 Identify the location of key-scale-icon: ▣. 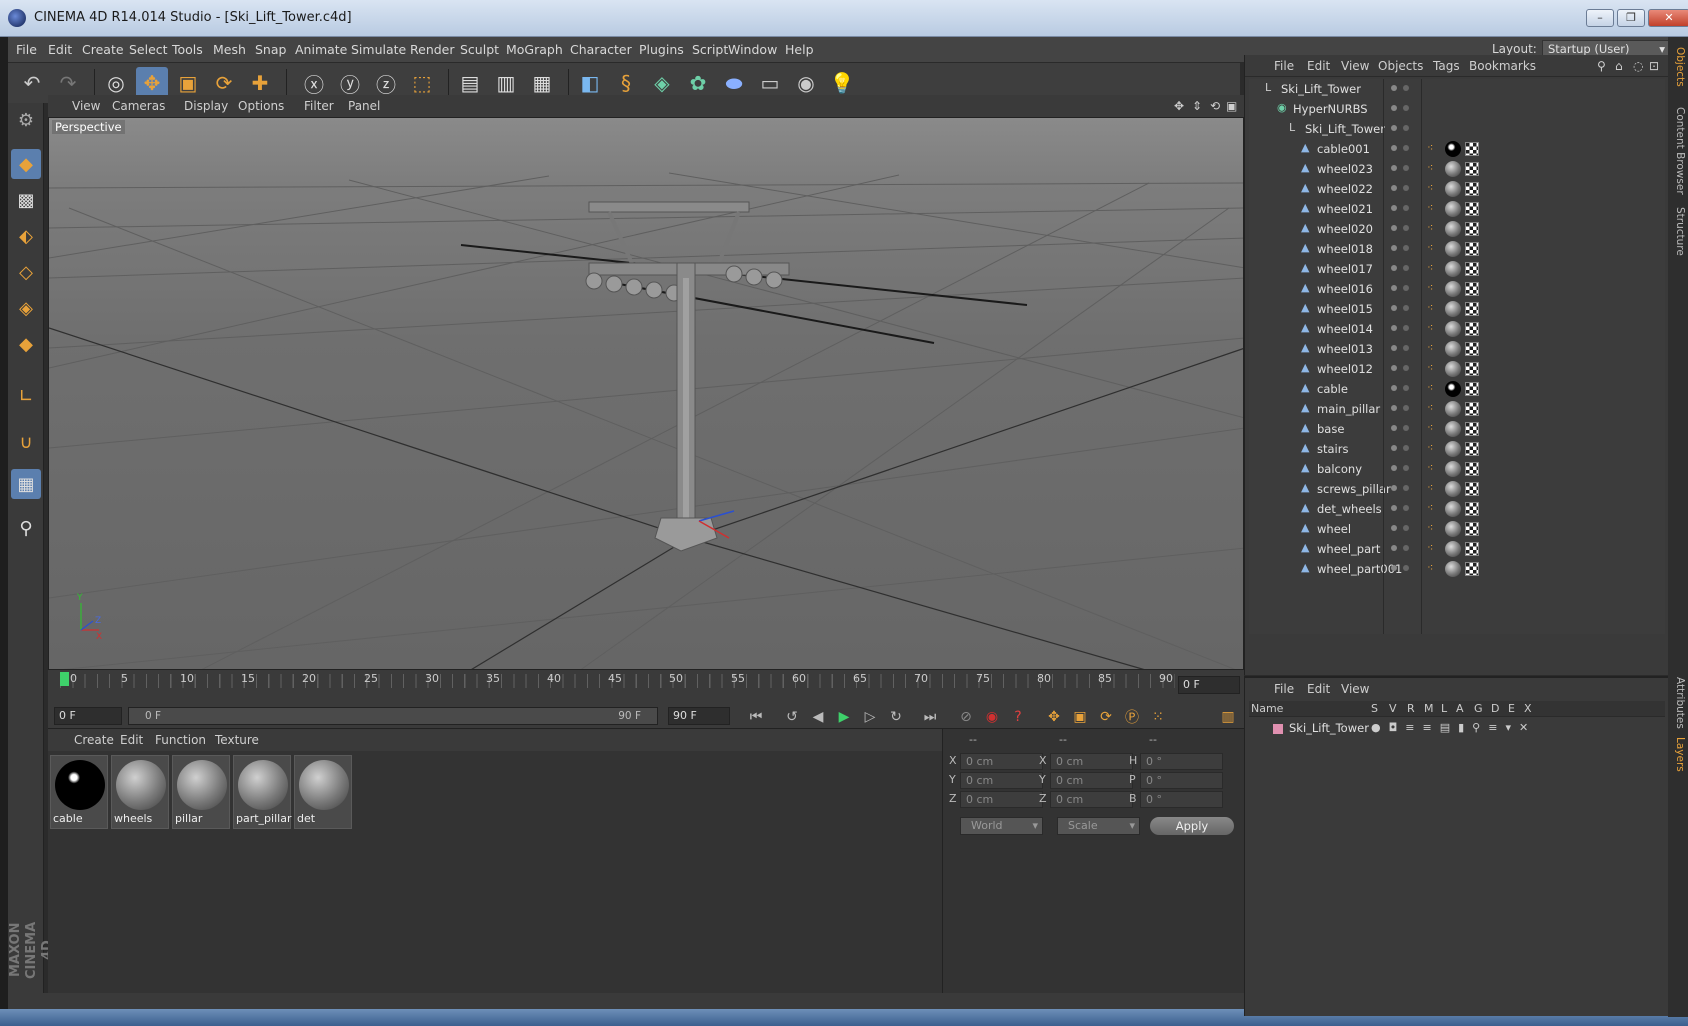
(1080, 717).